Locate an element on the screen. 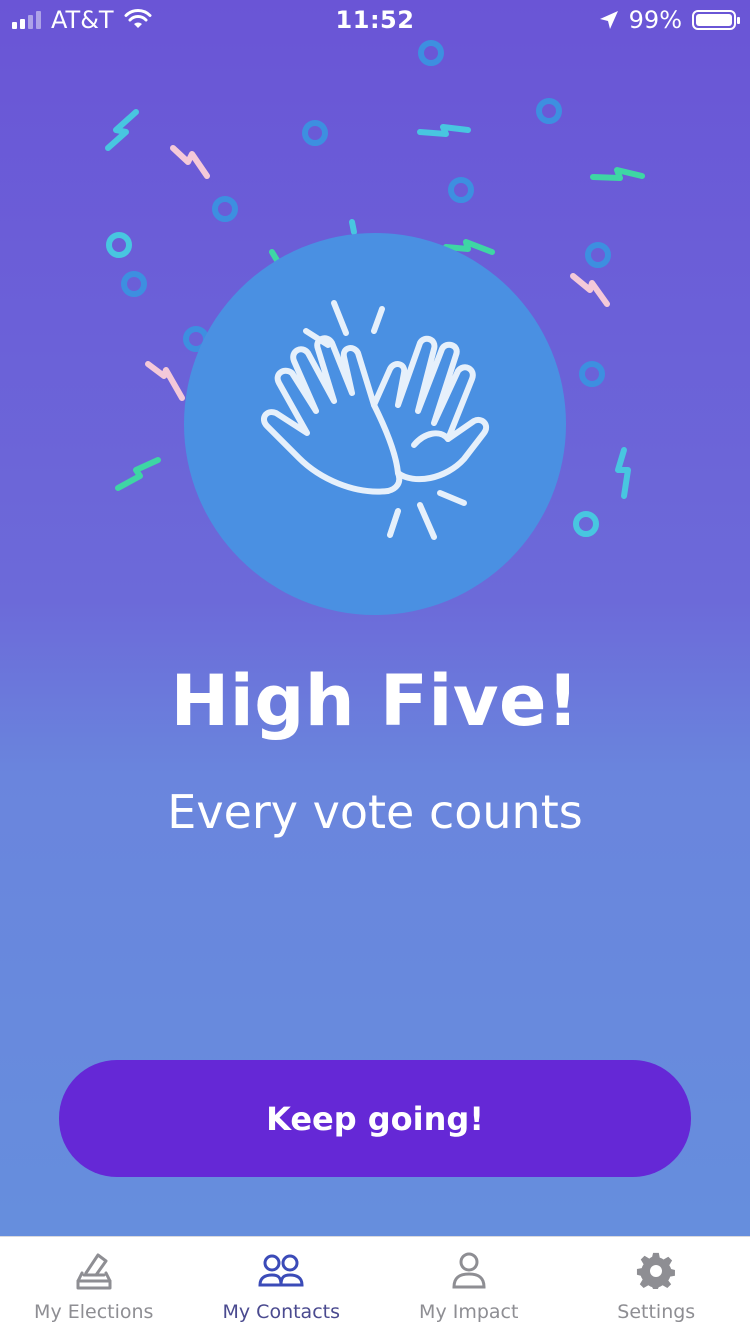 The width and height of the screenshot is (750, 1335). tab-my-elections: My Elections is located at coordinates (94, 1286).